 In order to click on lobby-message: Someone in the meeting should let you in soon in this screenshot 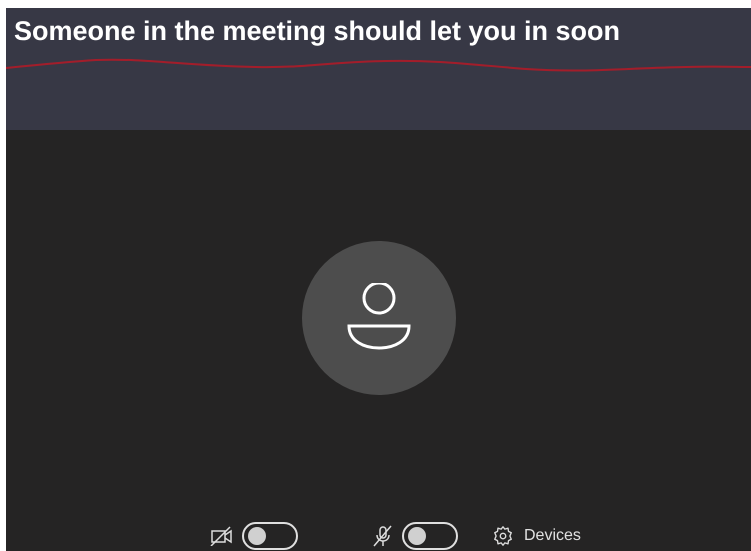, I will do `click(317, 31)`.